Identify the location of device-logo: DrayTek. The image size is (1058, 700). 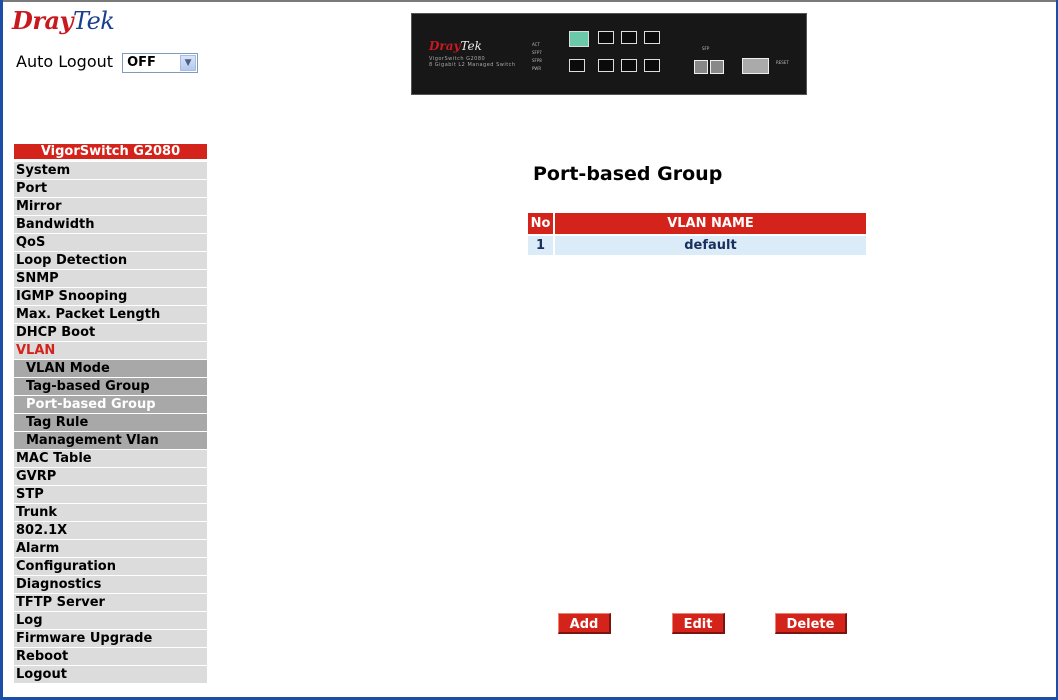
(455, 46).